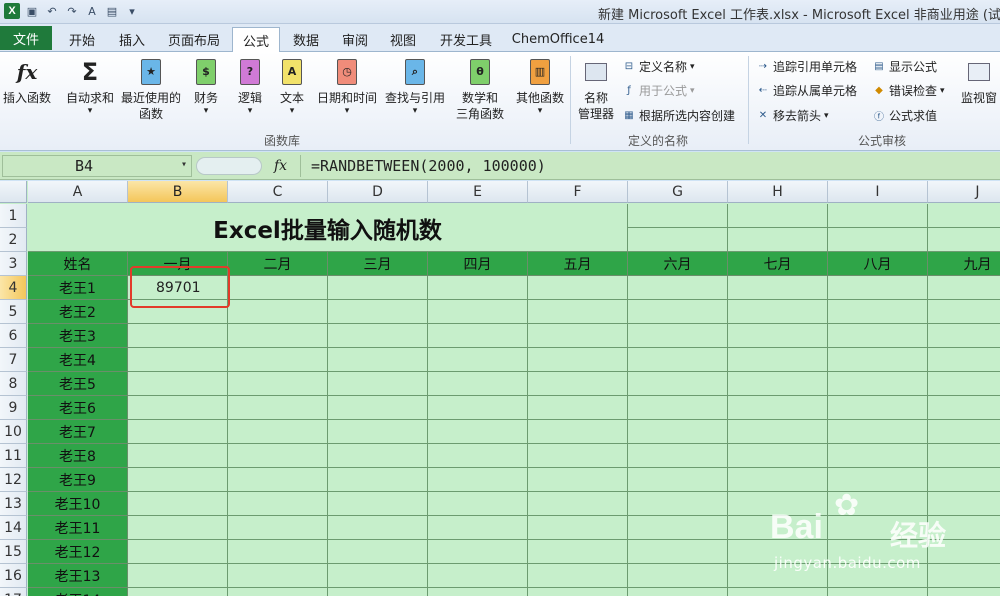 Image resolution: width=1000 pixels, height=596 pixels. What do you see at coordinates (792, 115) in the screenshot?
I see `remove-arrows-button: ✕ 移去箭头 ▾` at bounding box center [792, 115].